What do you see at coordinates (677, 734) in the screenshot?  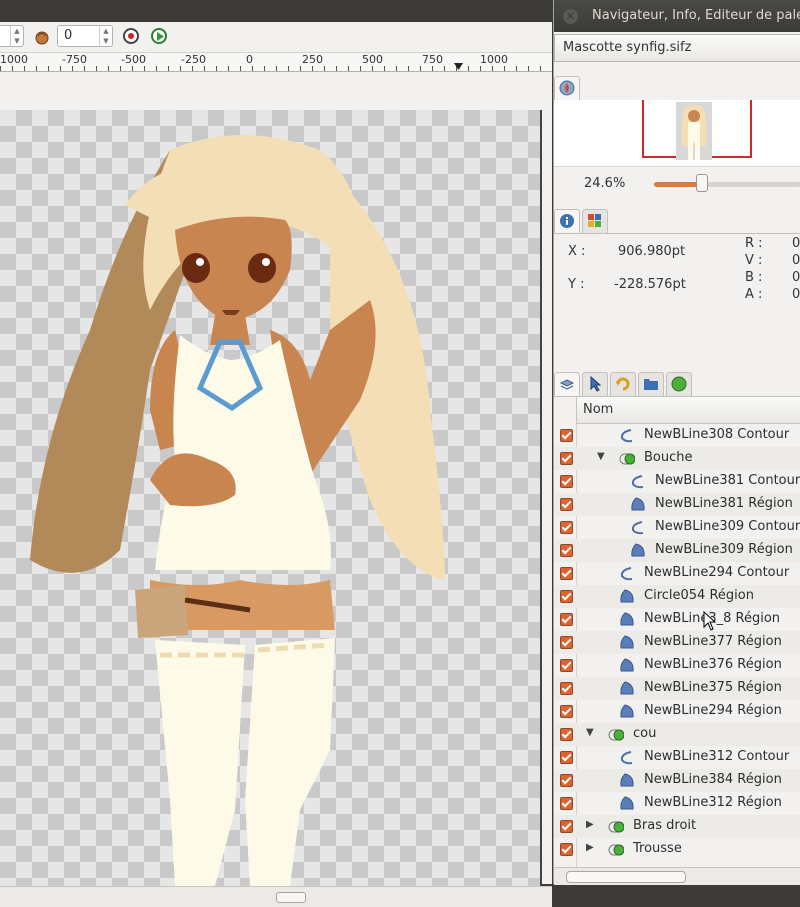 I see `layer-row: ▼ cou` at bounding box center [677, 734].